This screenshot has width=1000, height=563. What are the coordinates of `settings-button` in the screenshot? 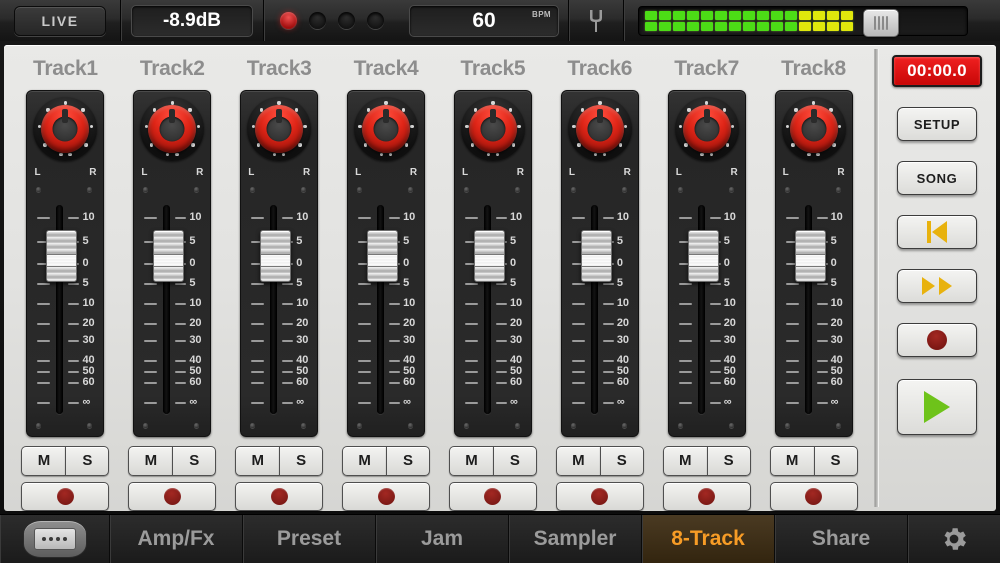 It's located at (954, 539).